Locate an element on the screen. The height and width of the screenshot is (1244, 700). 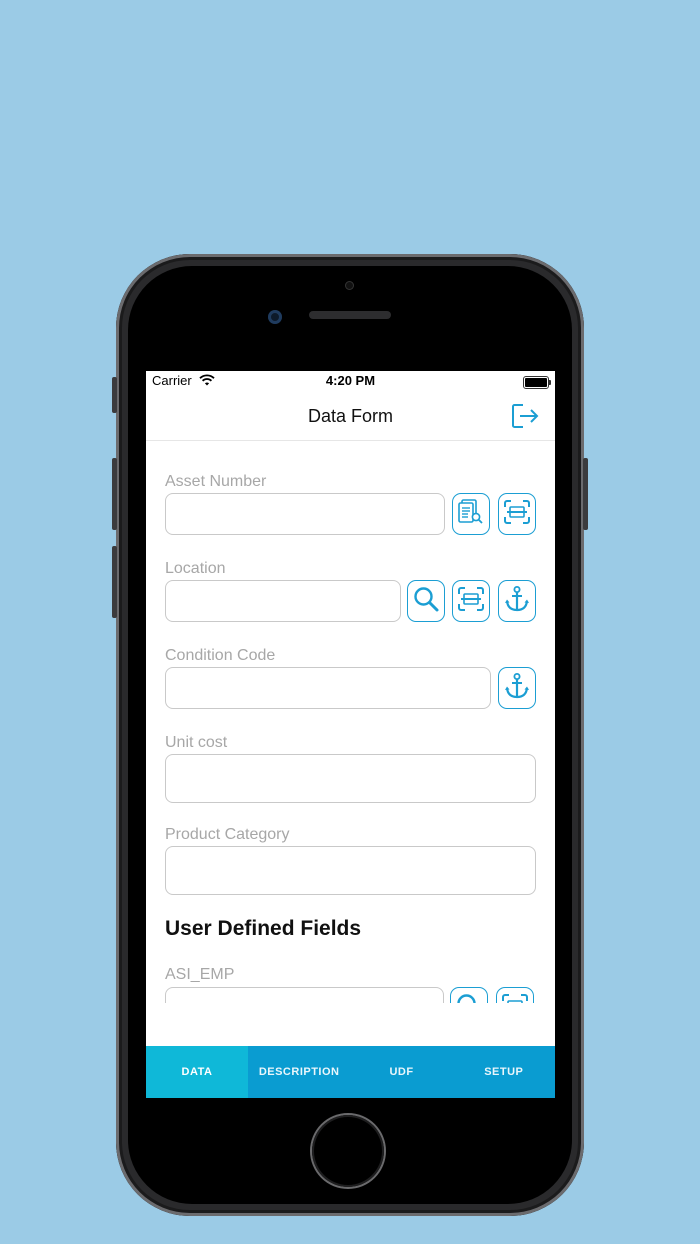
home-button is located at coordinates (348, 1151).